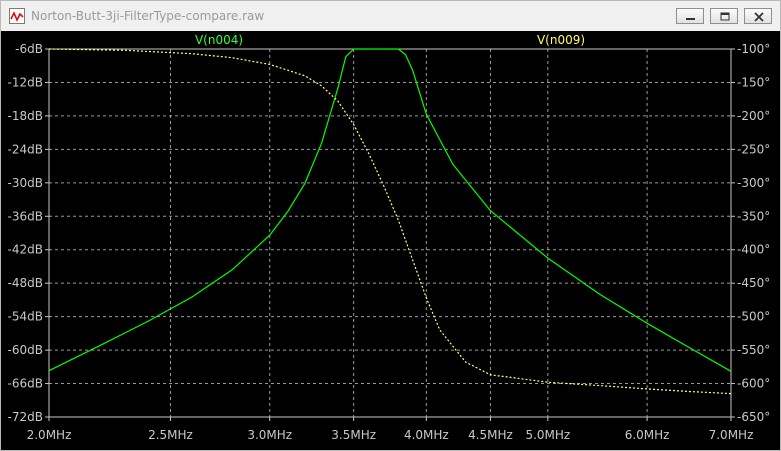  Describe the element at coordinates (25, 116) in the screenshot. I see `left-axis-tick-label: -18dB` at that location.